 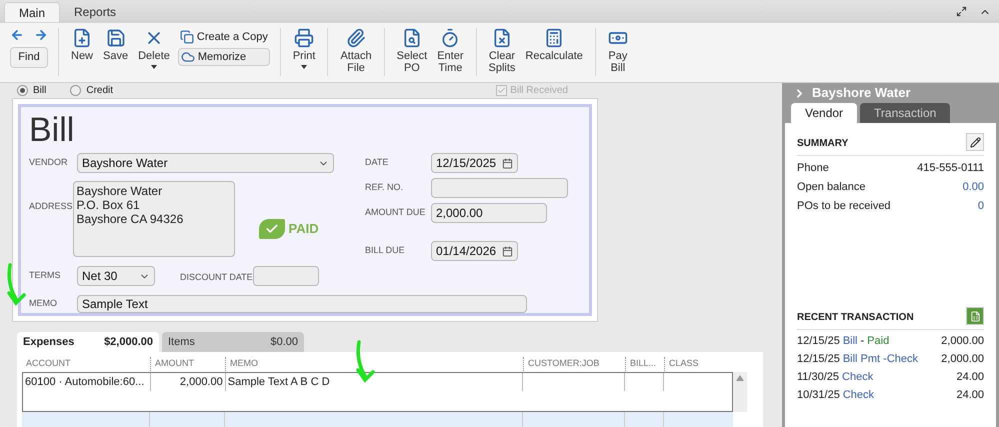 I want to click on report-button, so click(x=975, y=316).